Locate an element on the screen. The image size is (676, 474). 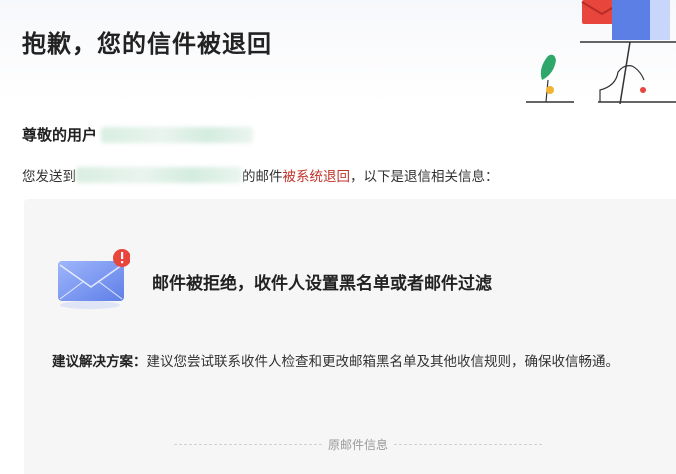
original-mail-label: 原邮件信息 is located at coordinates (358, 445).